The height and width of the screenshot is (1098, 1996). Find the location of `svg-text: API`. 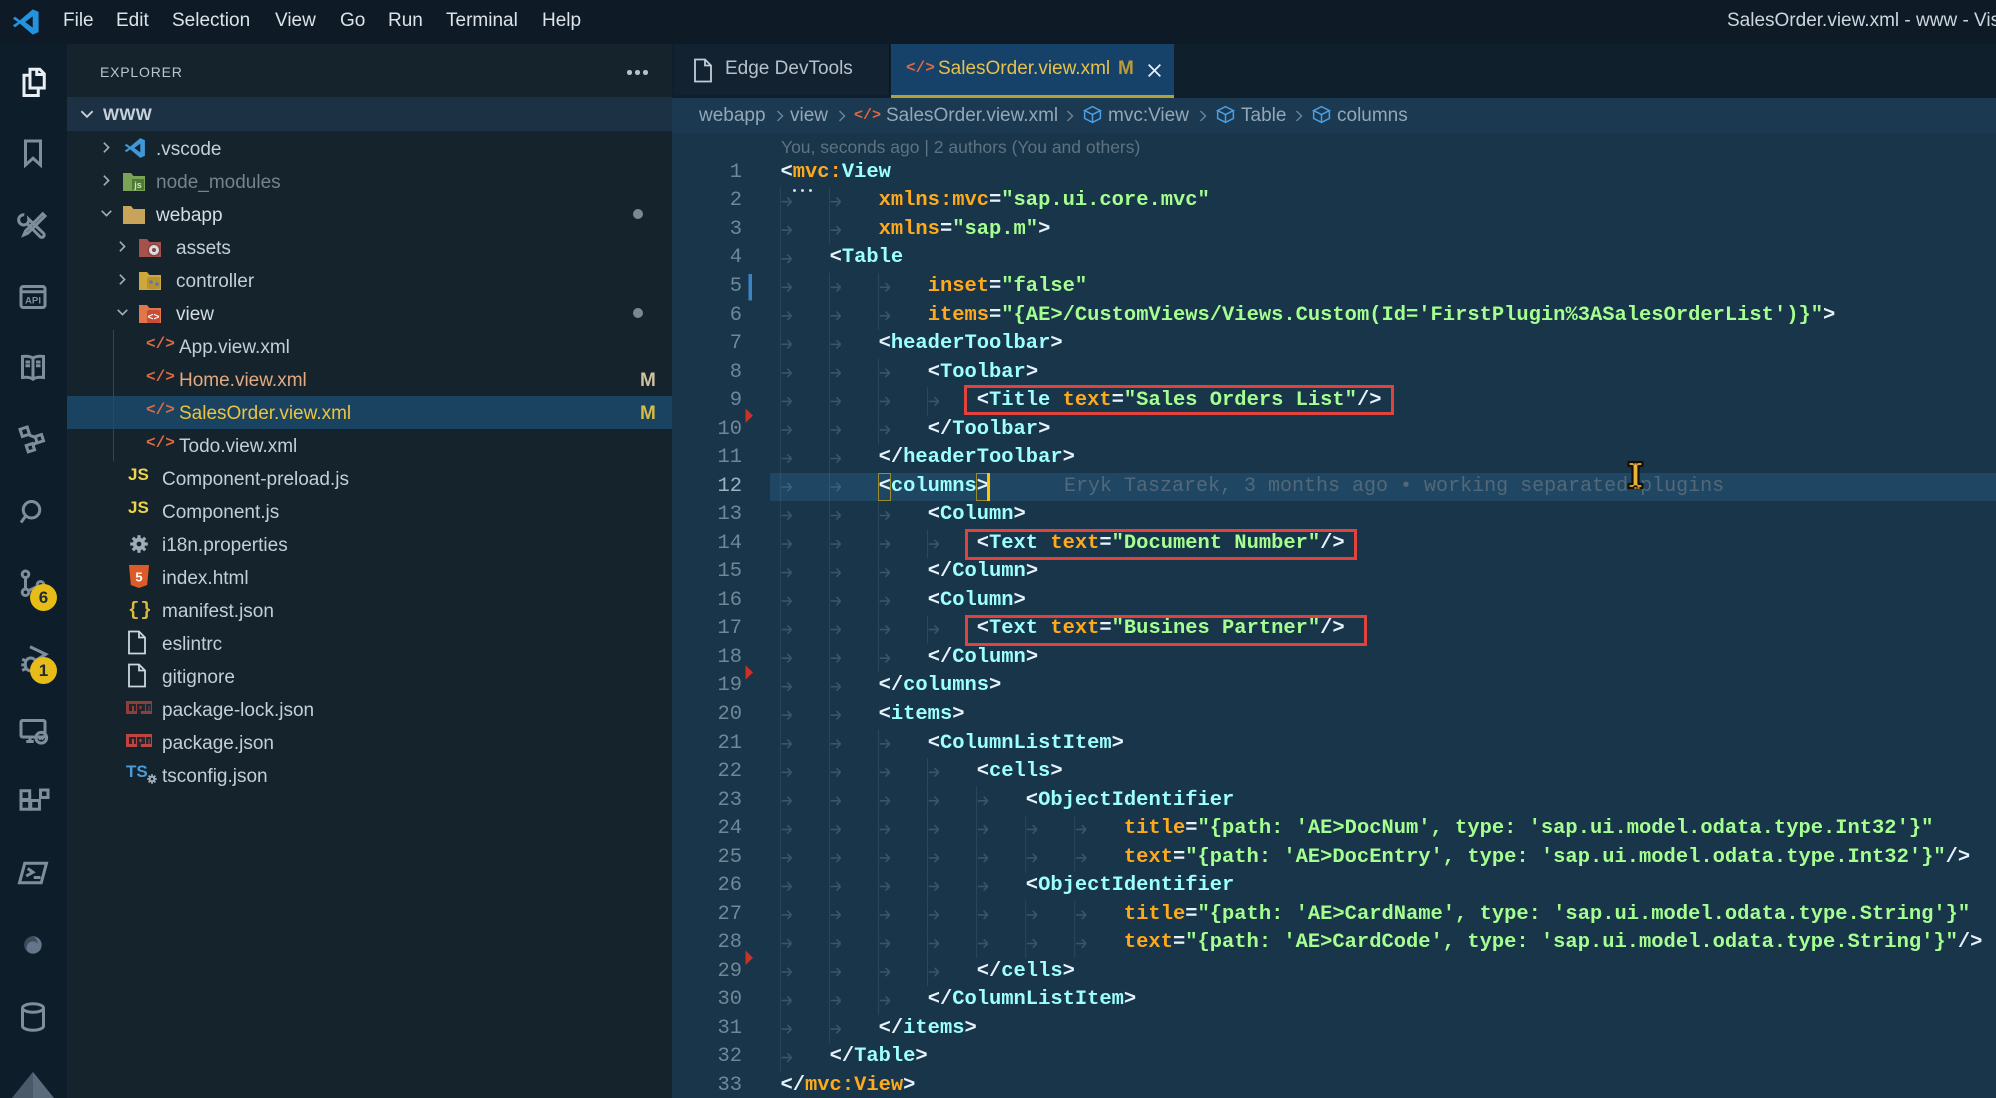

svg-text: API is located at coordinates (33, 301).